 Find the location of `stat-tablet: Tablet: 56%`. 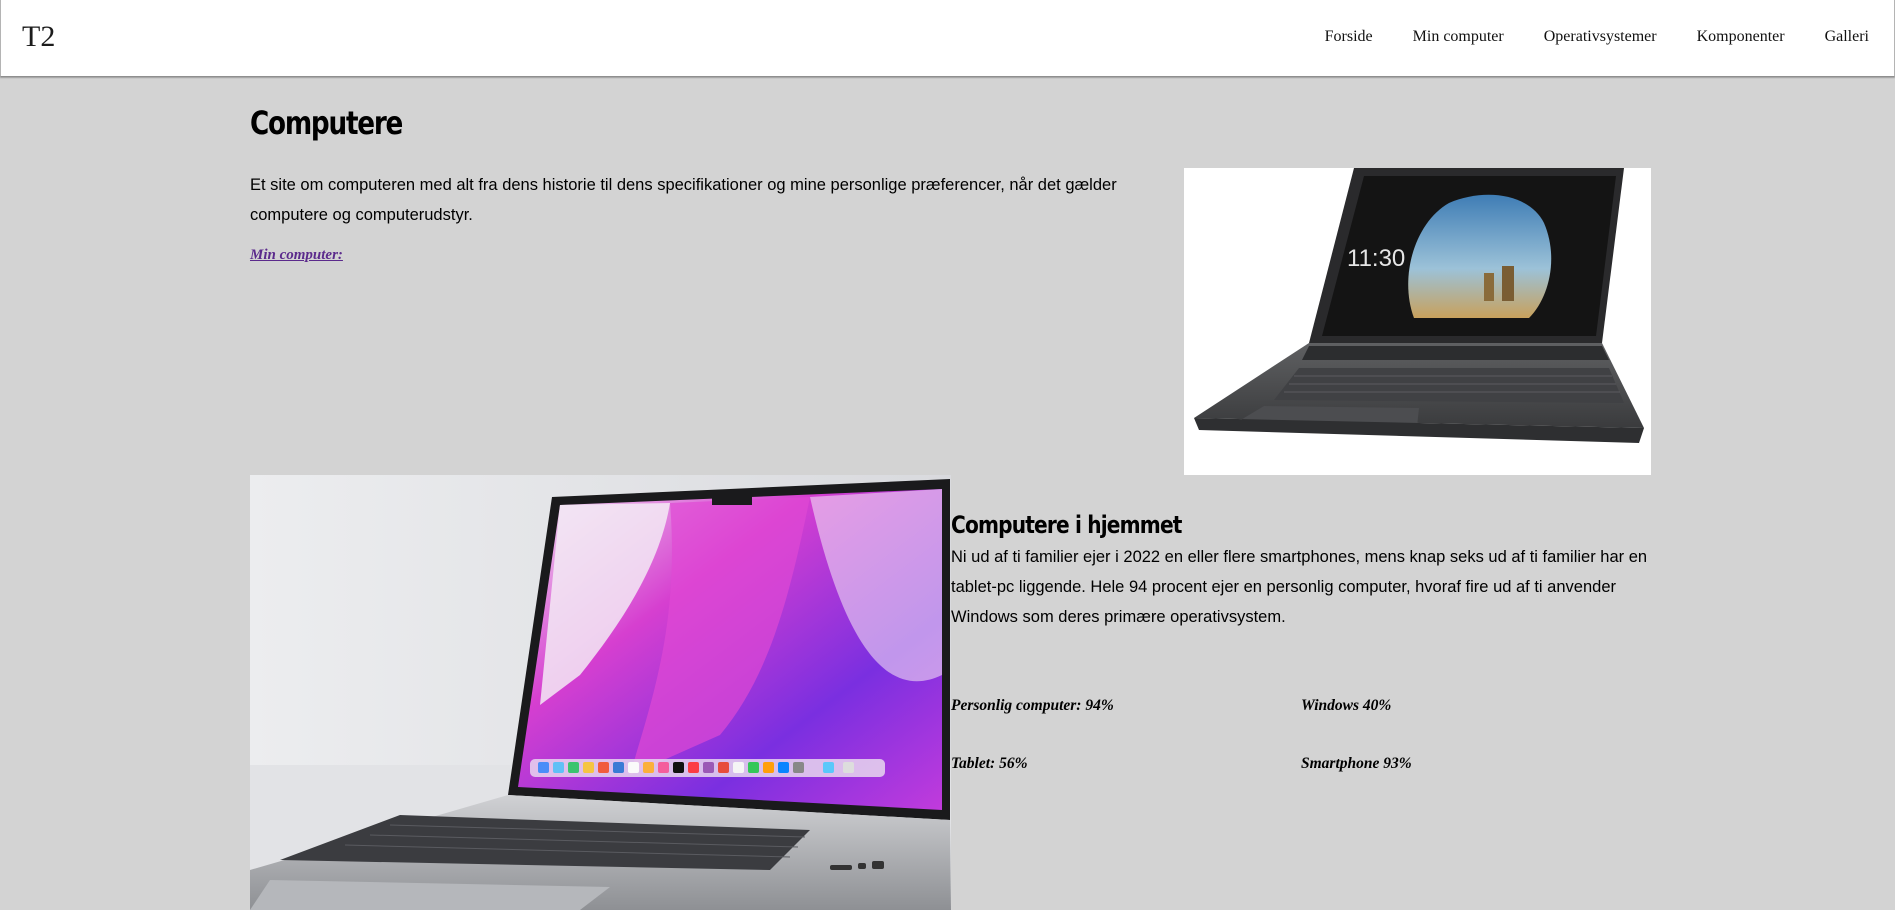

stat-tablet: Tablet: 56% is located at coordinates (989, 763).